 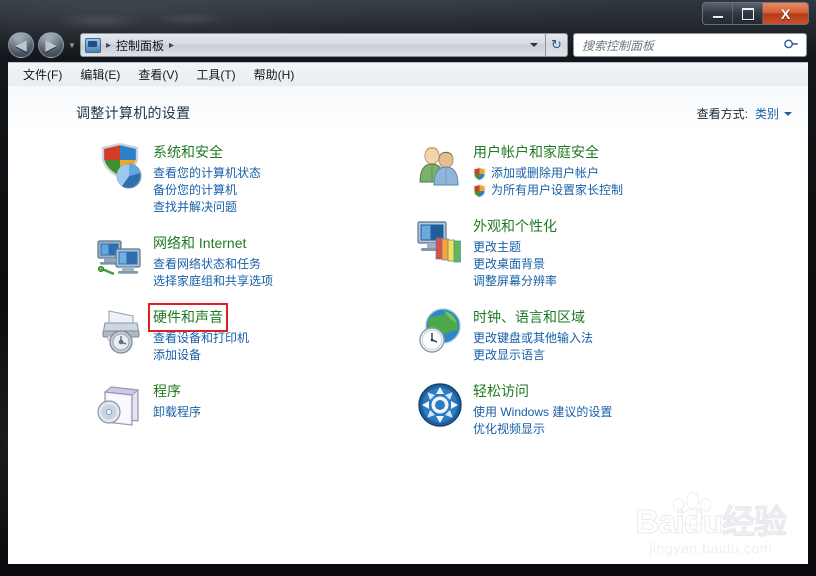 What do you see at coordinates (722, 114) in the screenshot?
I see `view-by-label: 查看方式:` at bounding box center [722, 114].